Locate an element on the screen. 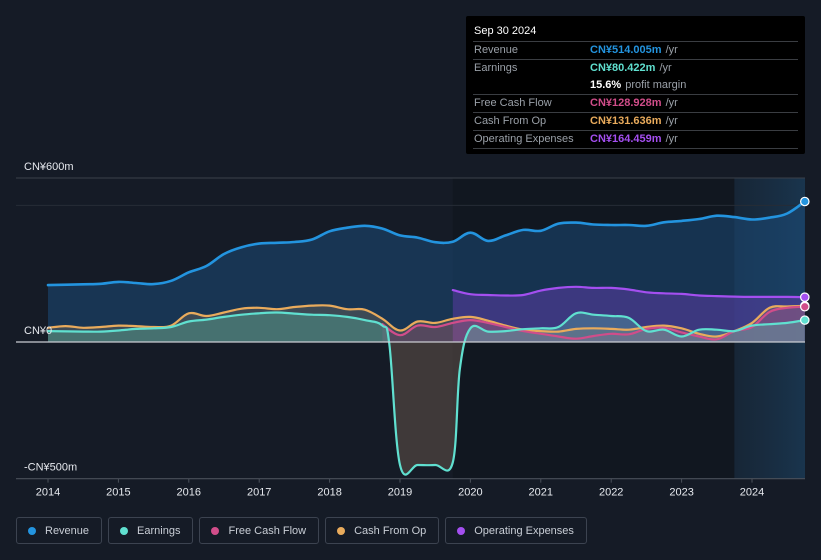 The image size is (821, 560). x-tick-label: 2021 is located at coordinates (541, 493).